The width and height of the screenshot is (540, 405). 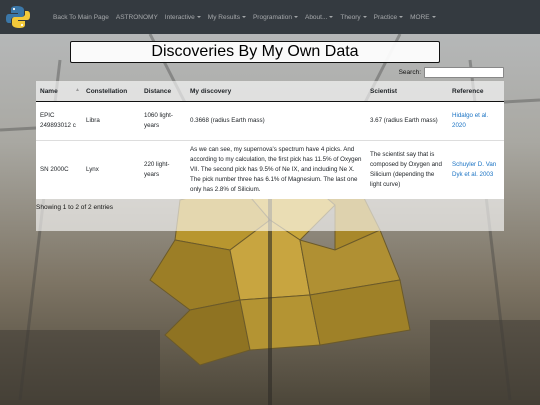 I want to click on reference-link: Hidalgo et al. 2020, so click(x=470, y=120).